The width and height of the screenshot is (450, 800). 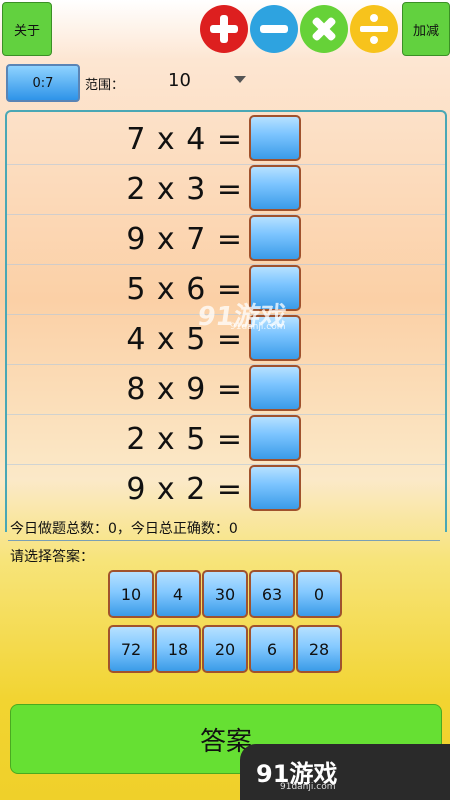 I want to click on chevron-down-icon, so click(x=240, y=79).